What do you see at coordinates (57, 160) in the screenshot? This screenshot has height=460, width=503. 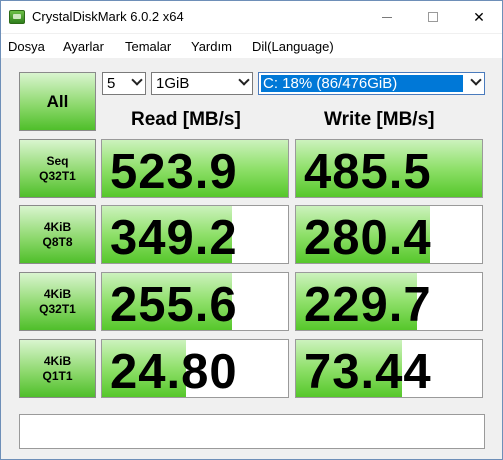 I see `test-label-line1: Seq` at bounding box center [57, 160].